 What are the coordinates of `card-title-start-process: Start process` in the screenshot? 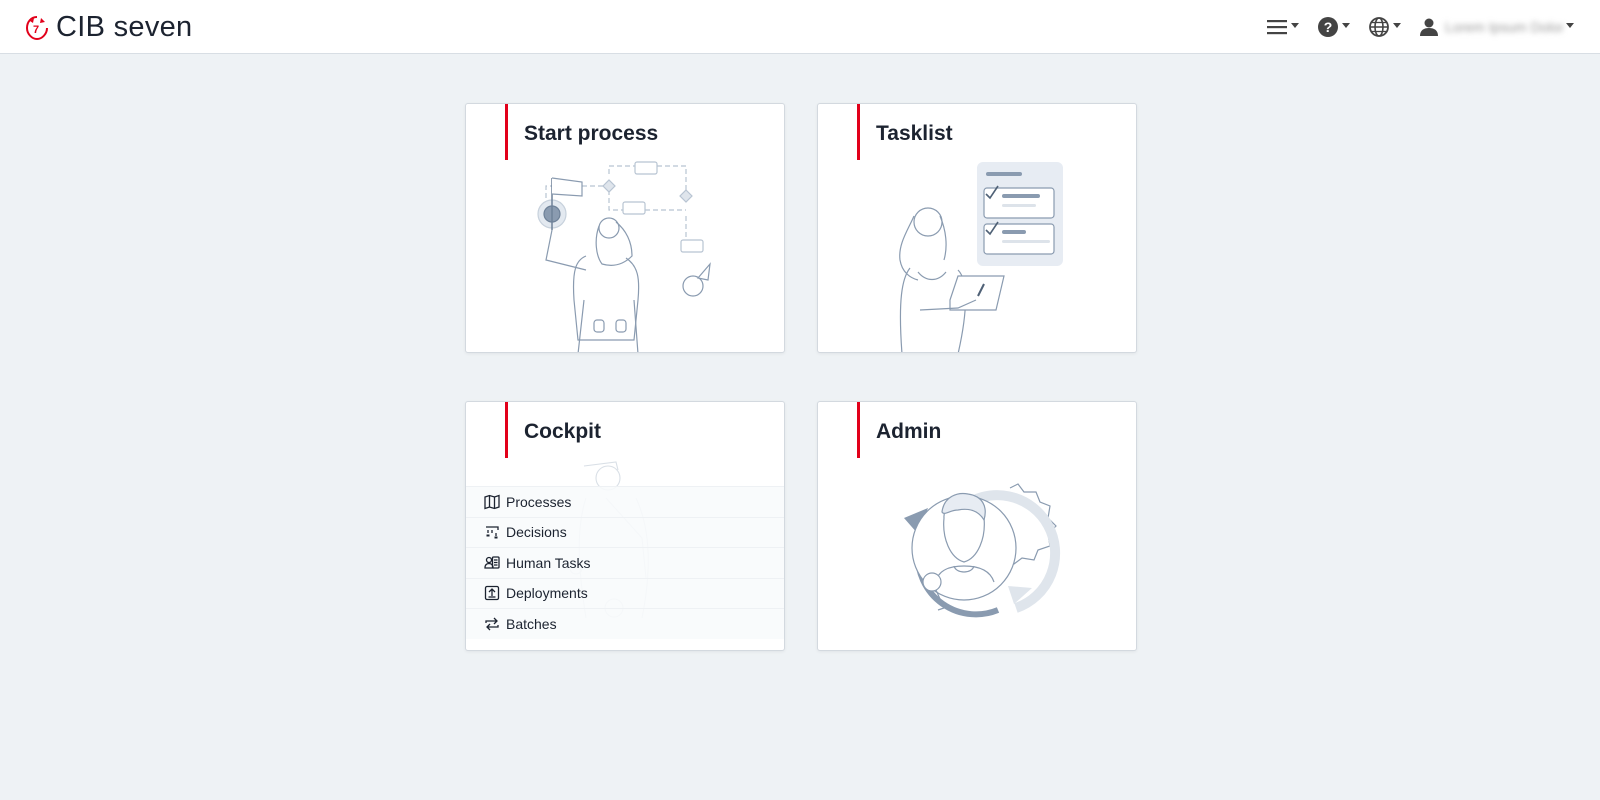 It's located at (591, 133).